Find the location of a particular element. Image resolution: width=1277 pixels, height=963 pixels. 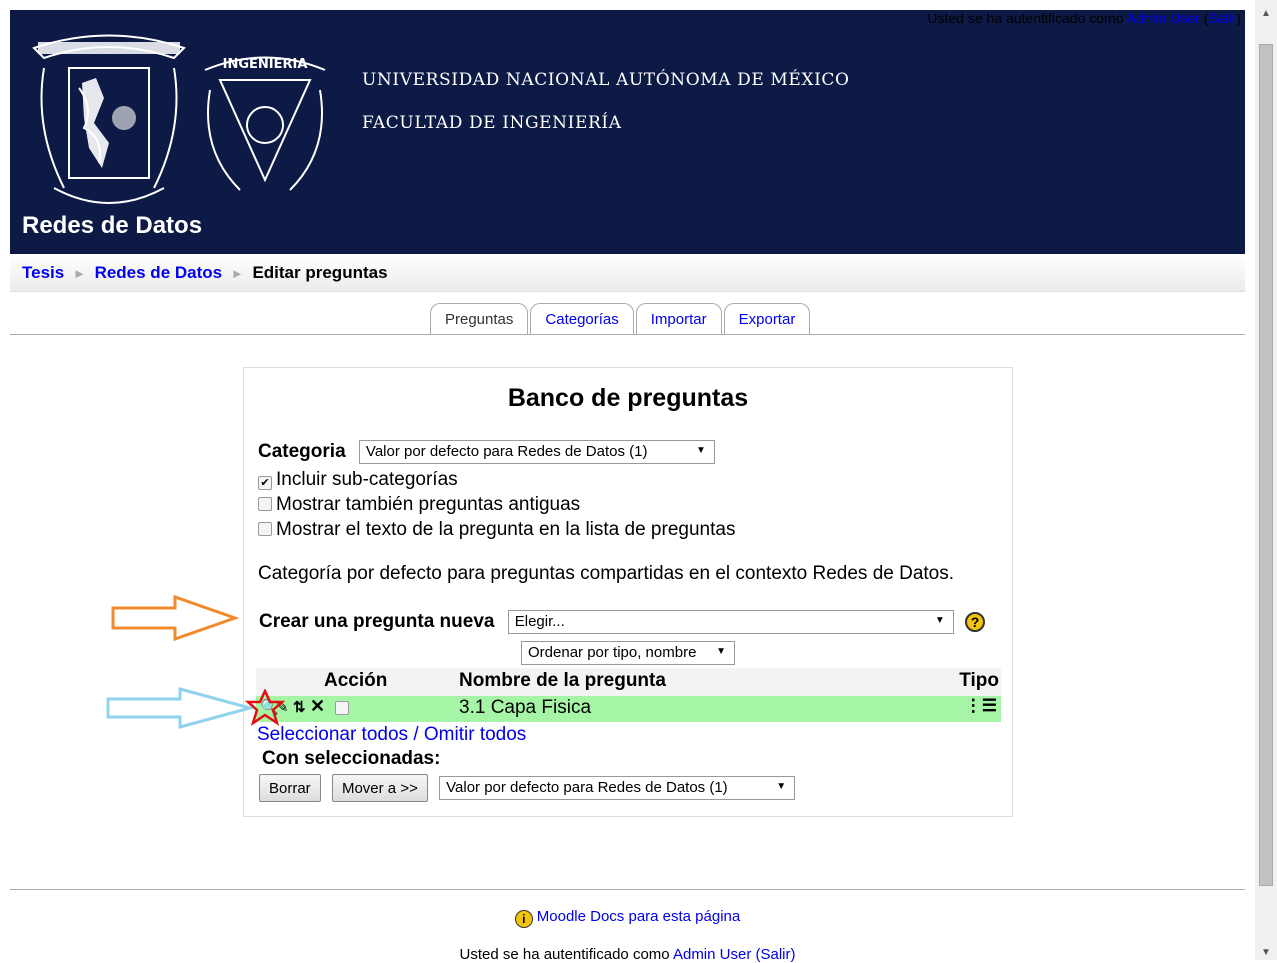

help-icon: ? is located at coordinates (975, 622).